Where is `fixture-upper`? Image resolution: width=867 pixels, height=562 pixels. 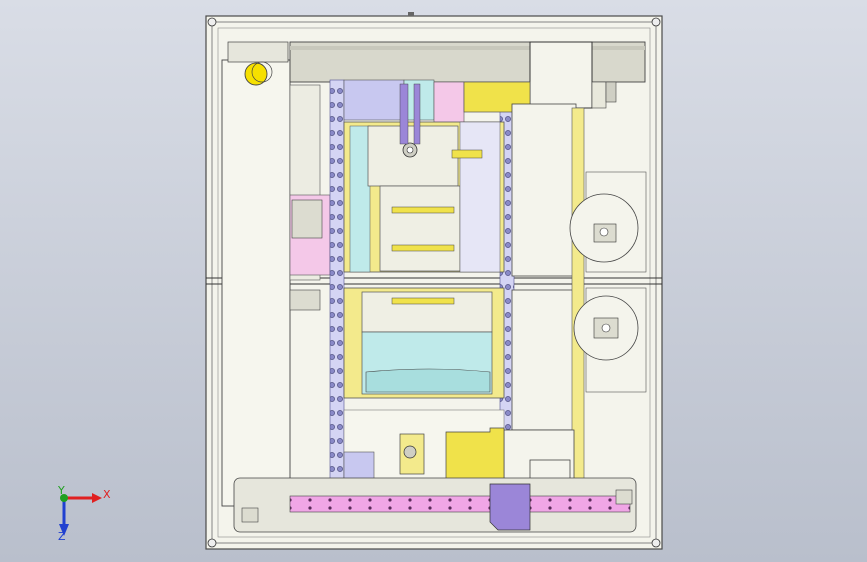 fixture-upper is located at coordinates (437, 176).